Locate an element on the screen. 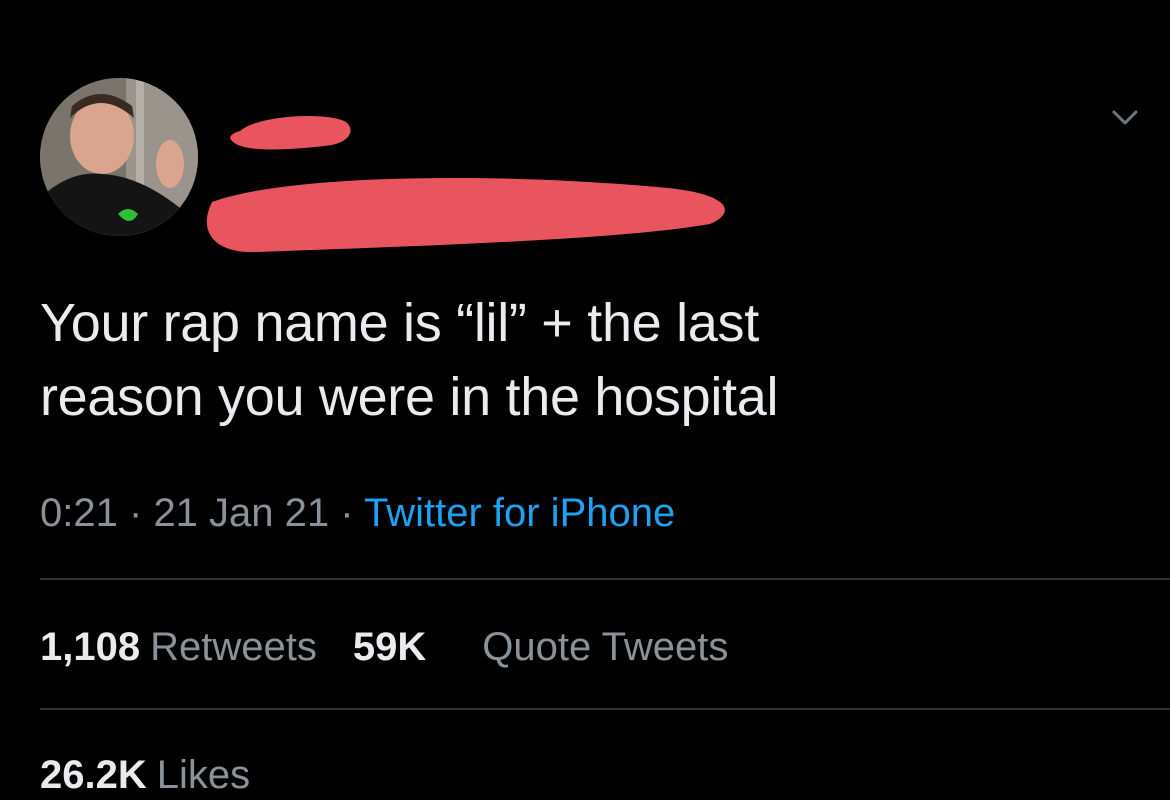 This screenshot has width=1170, height=800. likes-stat: 26.2K Likes is located at coordinates (145, 775).